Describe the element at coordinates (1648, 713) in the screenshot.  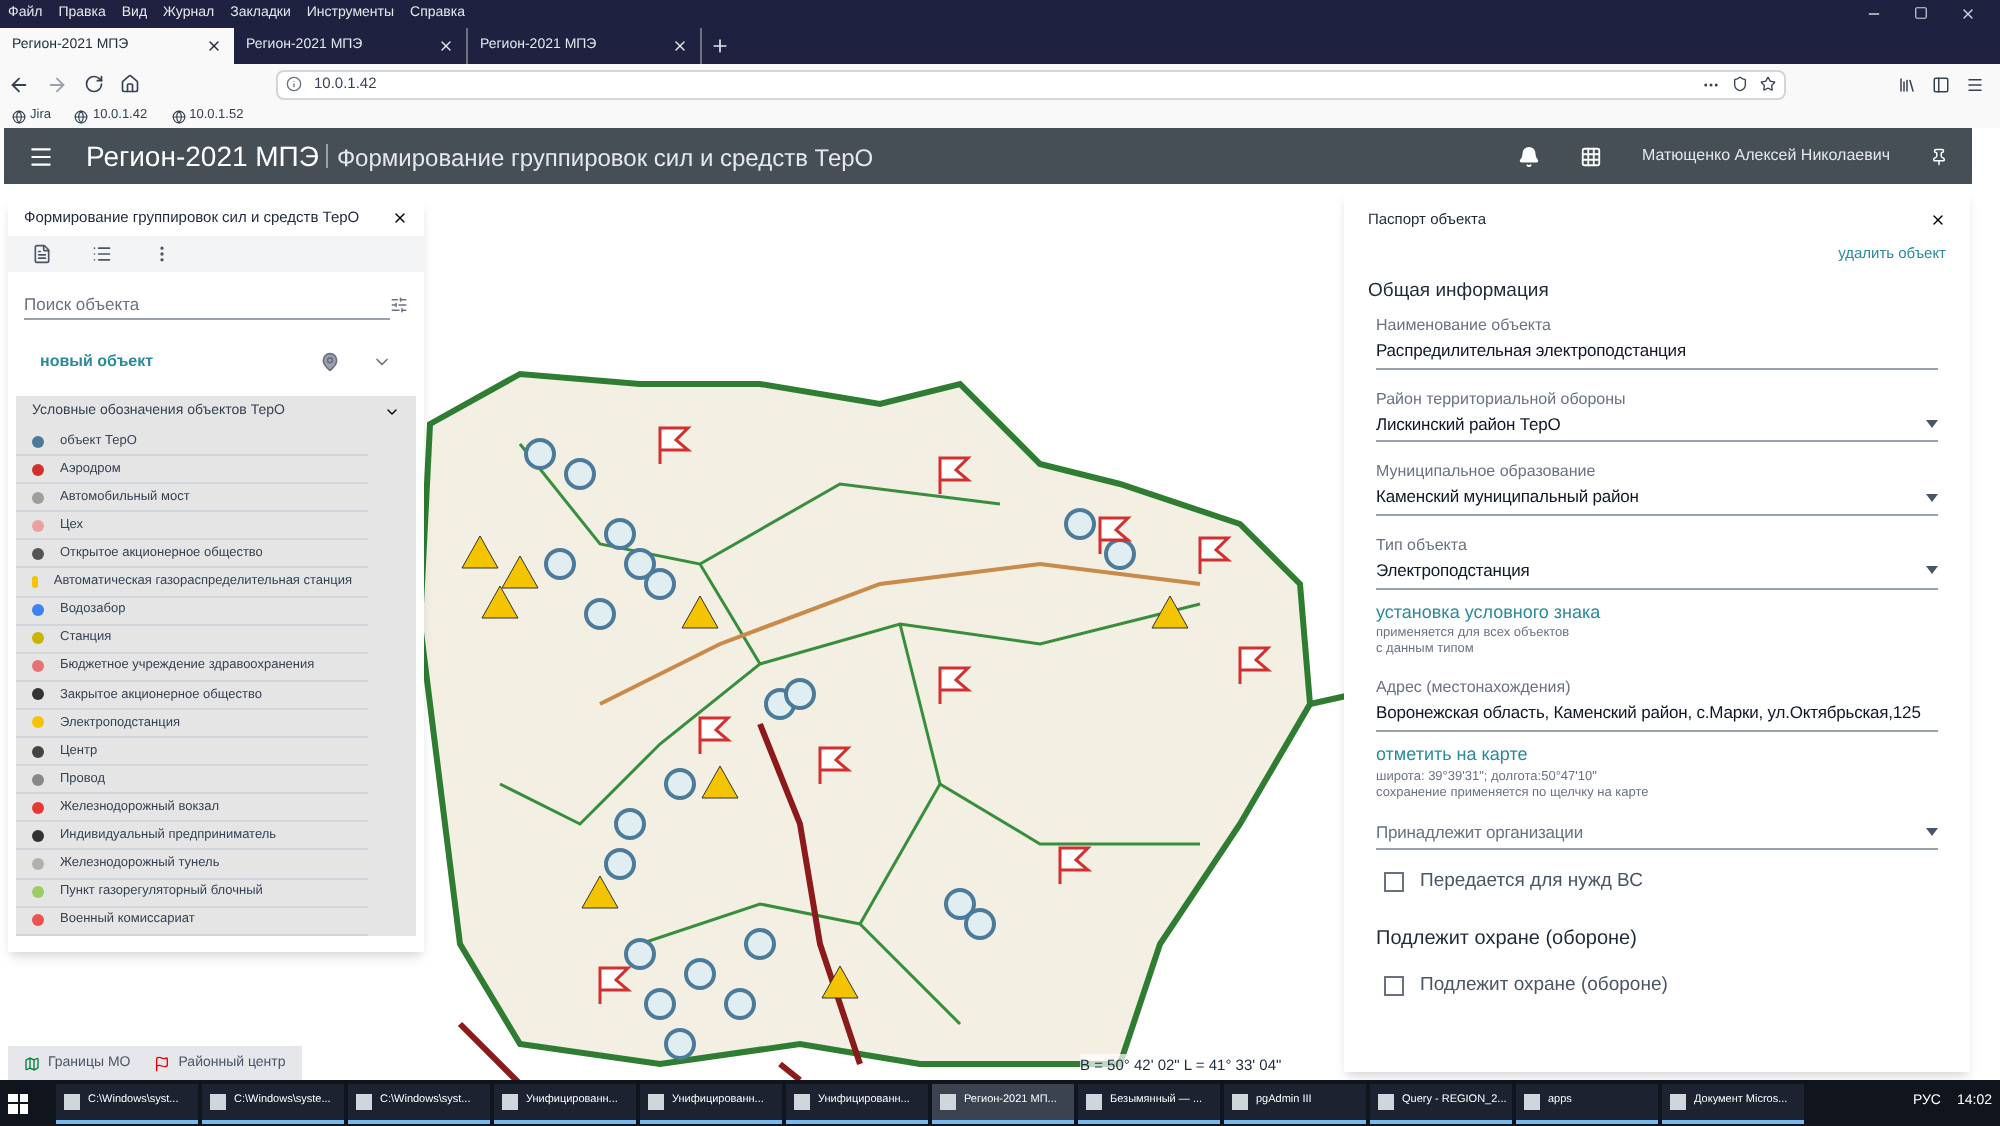
I see `field-value: Воронежская область, Каменский район, с.Марки, ул.Октябрьская,125` at that location.